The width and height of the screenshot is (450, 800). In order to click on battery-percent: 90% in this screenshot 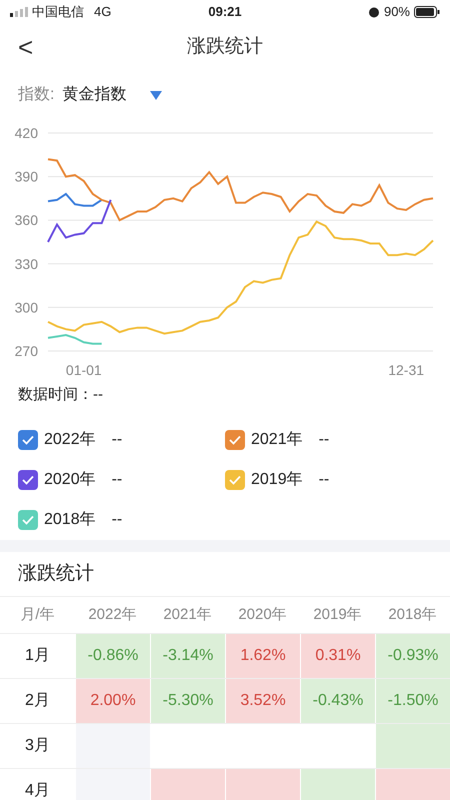, I will do `click(397, 12)`.